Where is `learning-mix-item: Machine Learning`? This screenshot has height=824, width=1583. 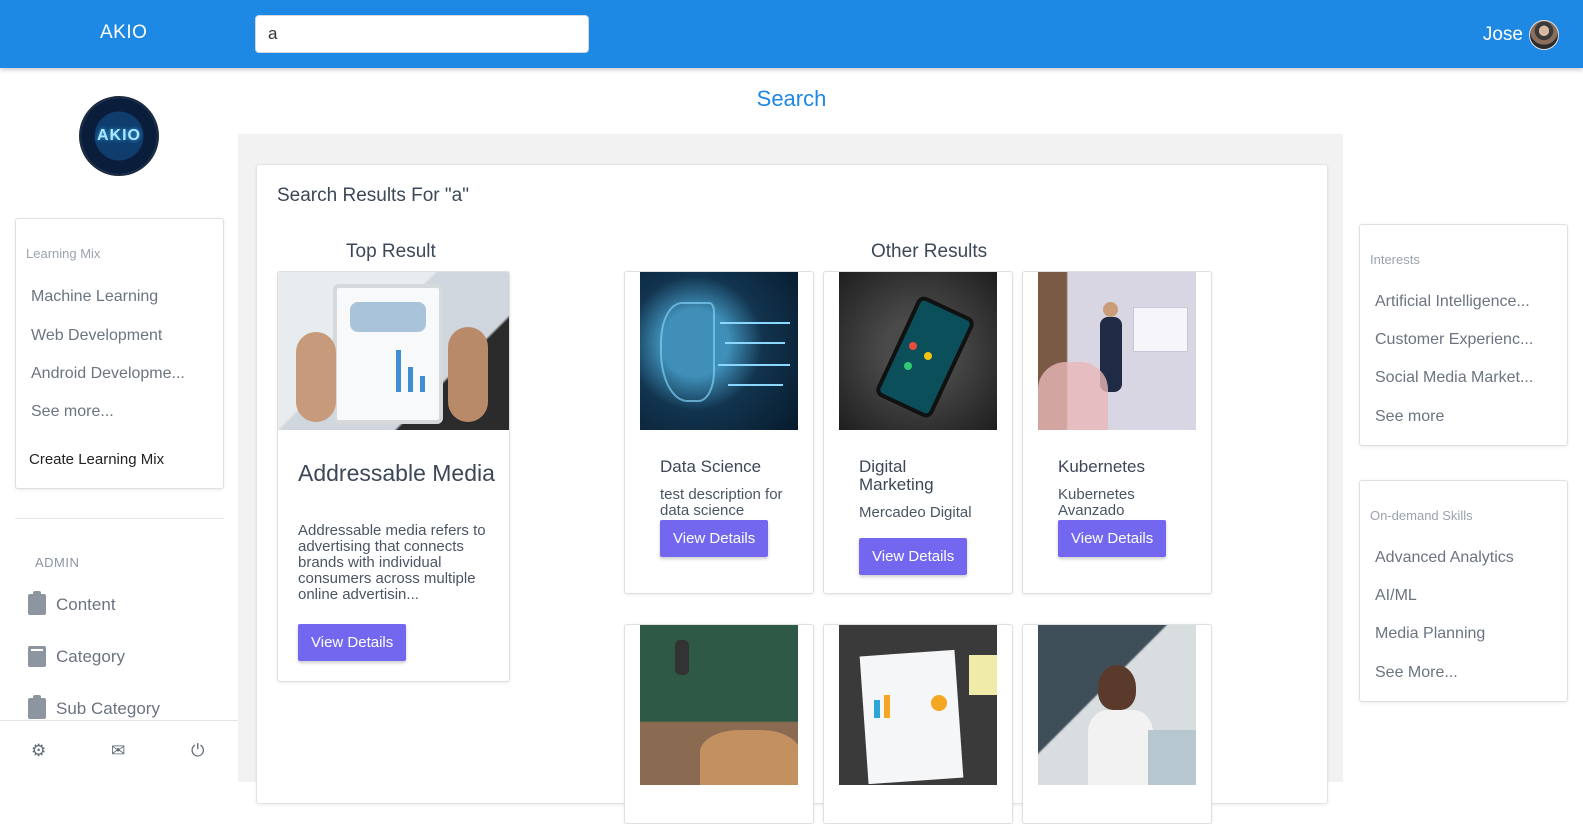
learning-mix-item: Machine Learning is located at coordinates (94, 297).